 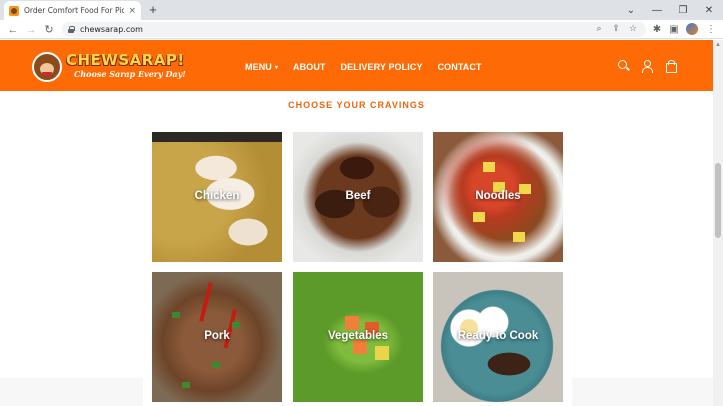 What do you see at coordinates (276, 67) in the screenshot?
I see `chevron-down-icon: ▾` at bounding box center [276, 67].